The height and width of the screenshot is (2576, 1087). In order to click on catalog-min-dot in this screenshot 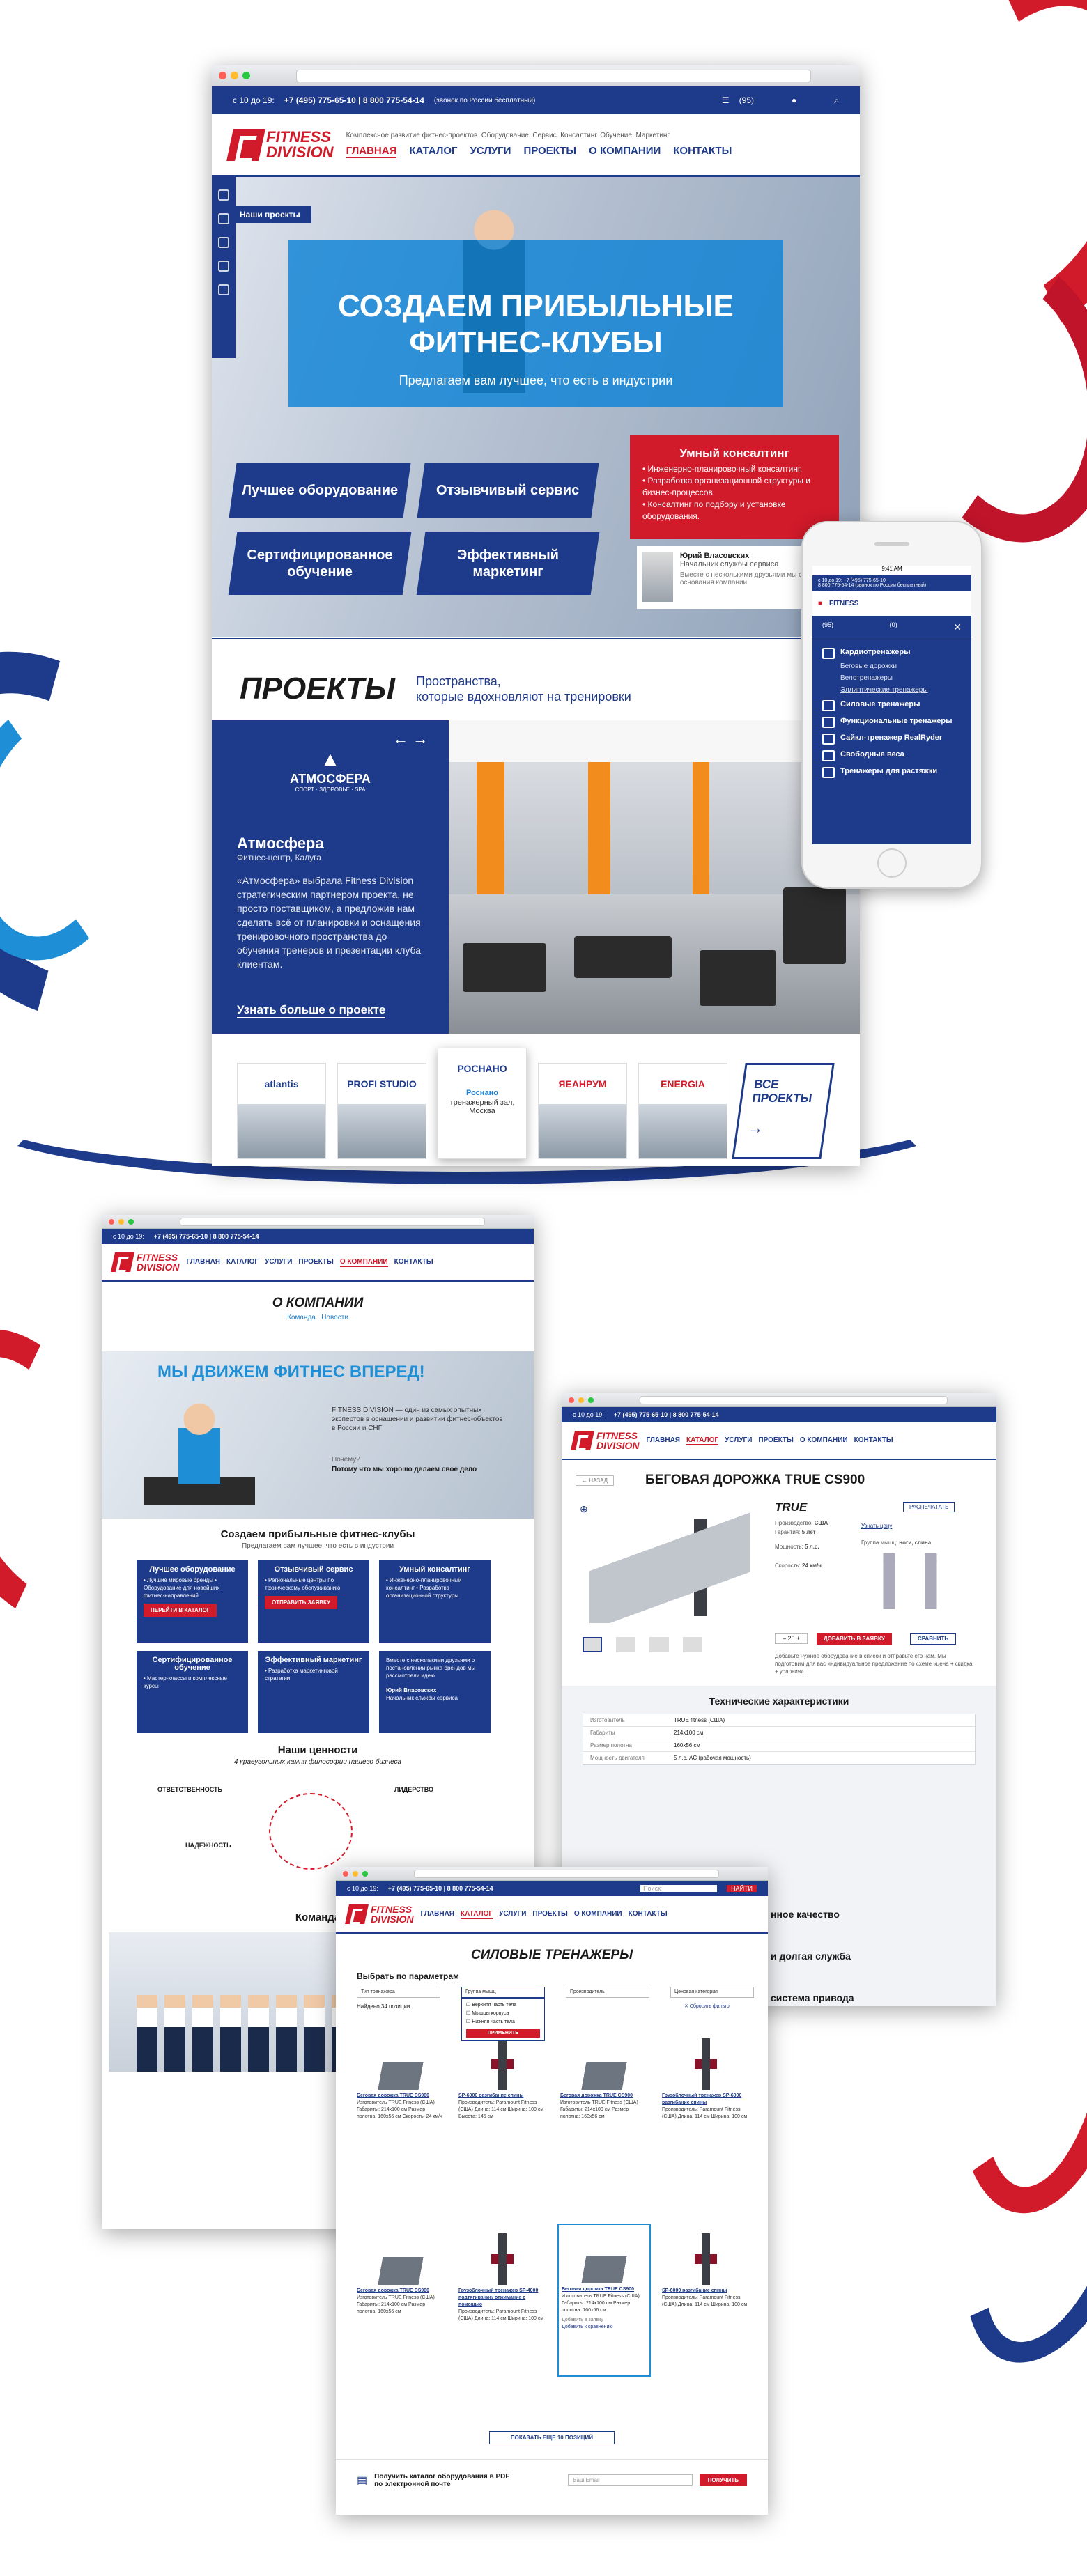, I will do `click(355, 1873)`.